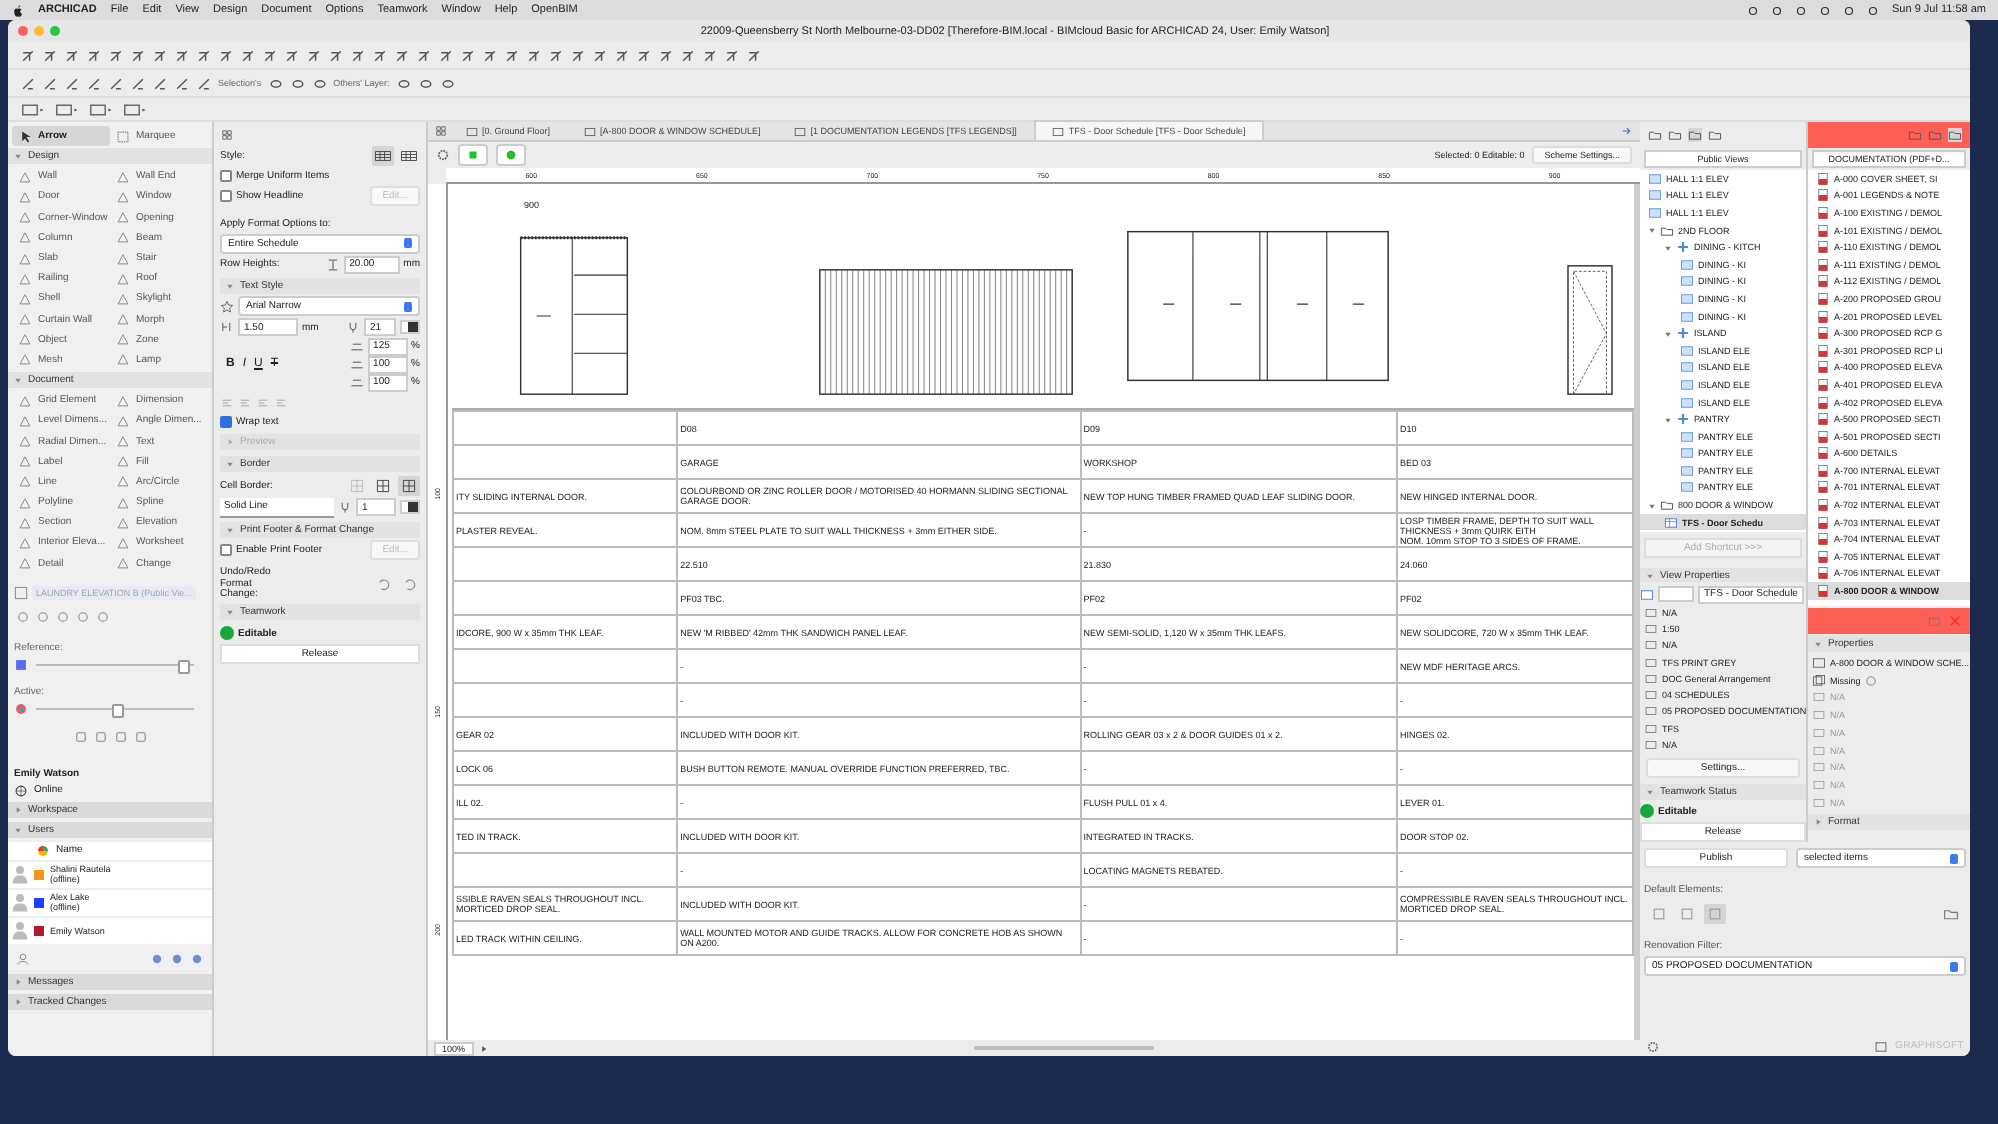 This screenshot has width=1998, height=1124. What do you see at coordinates (1627, 131) in the screenshot?
I see `tab-list-icon` at bounding box center [1627, 131].